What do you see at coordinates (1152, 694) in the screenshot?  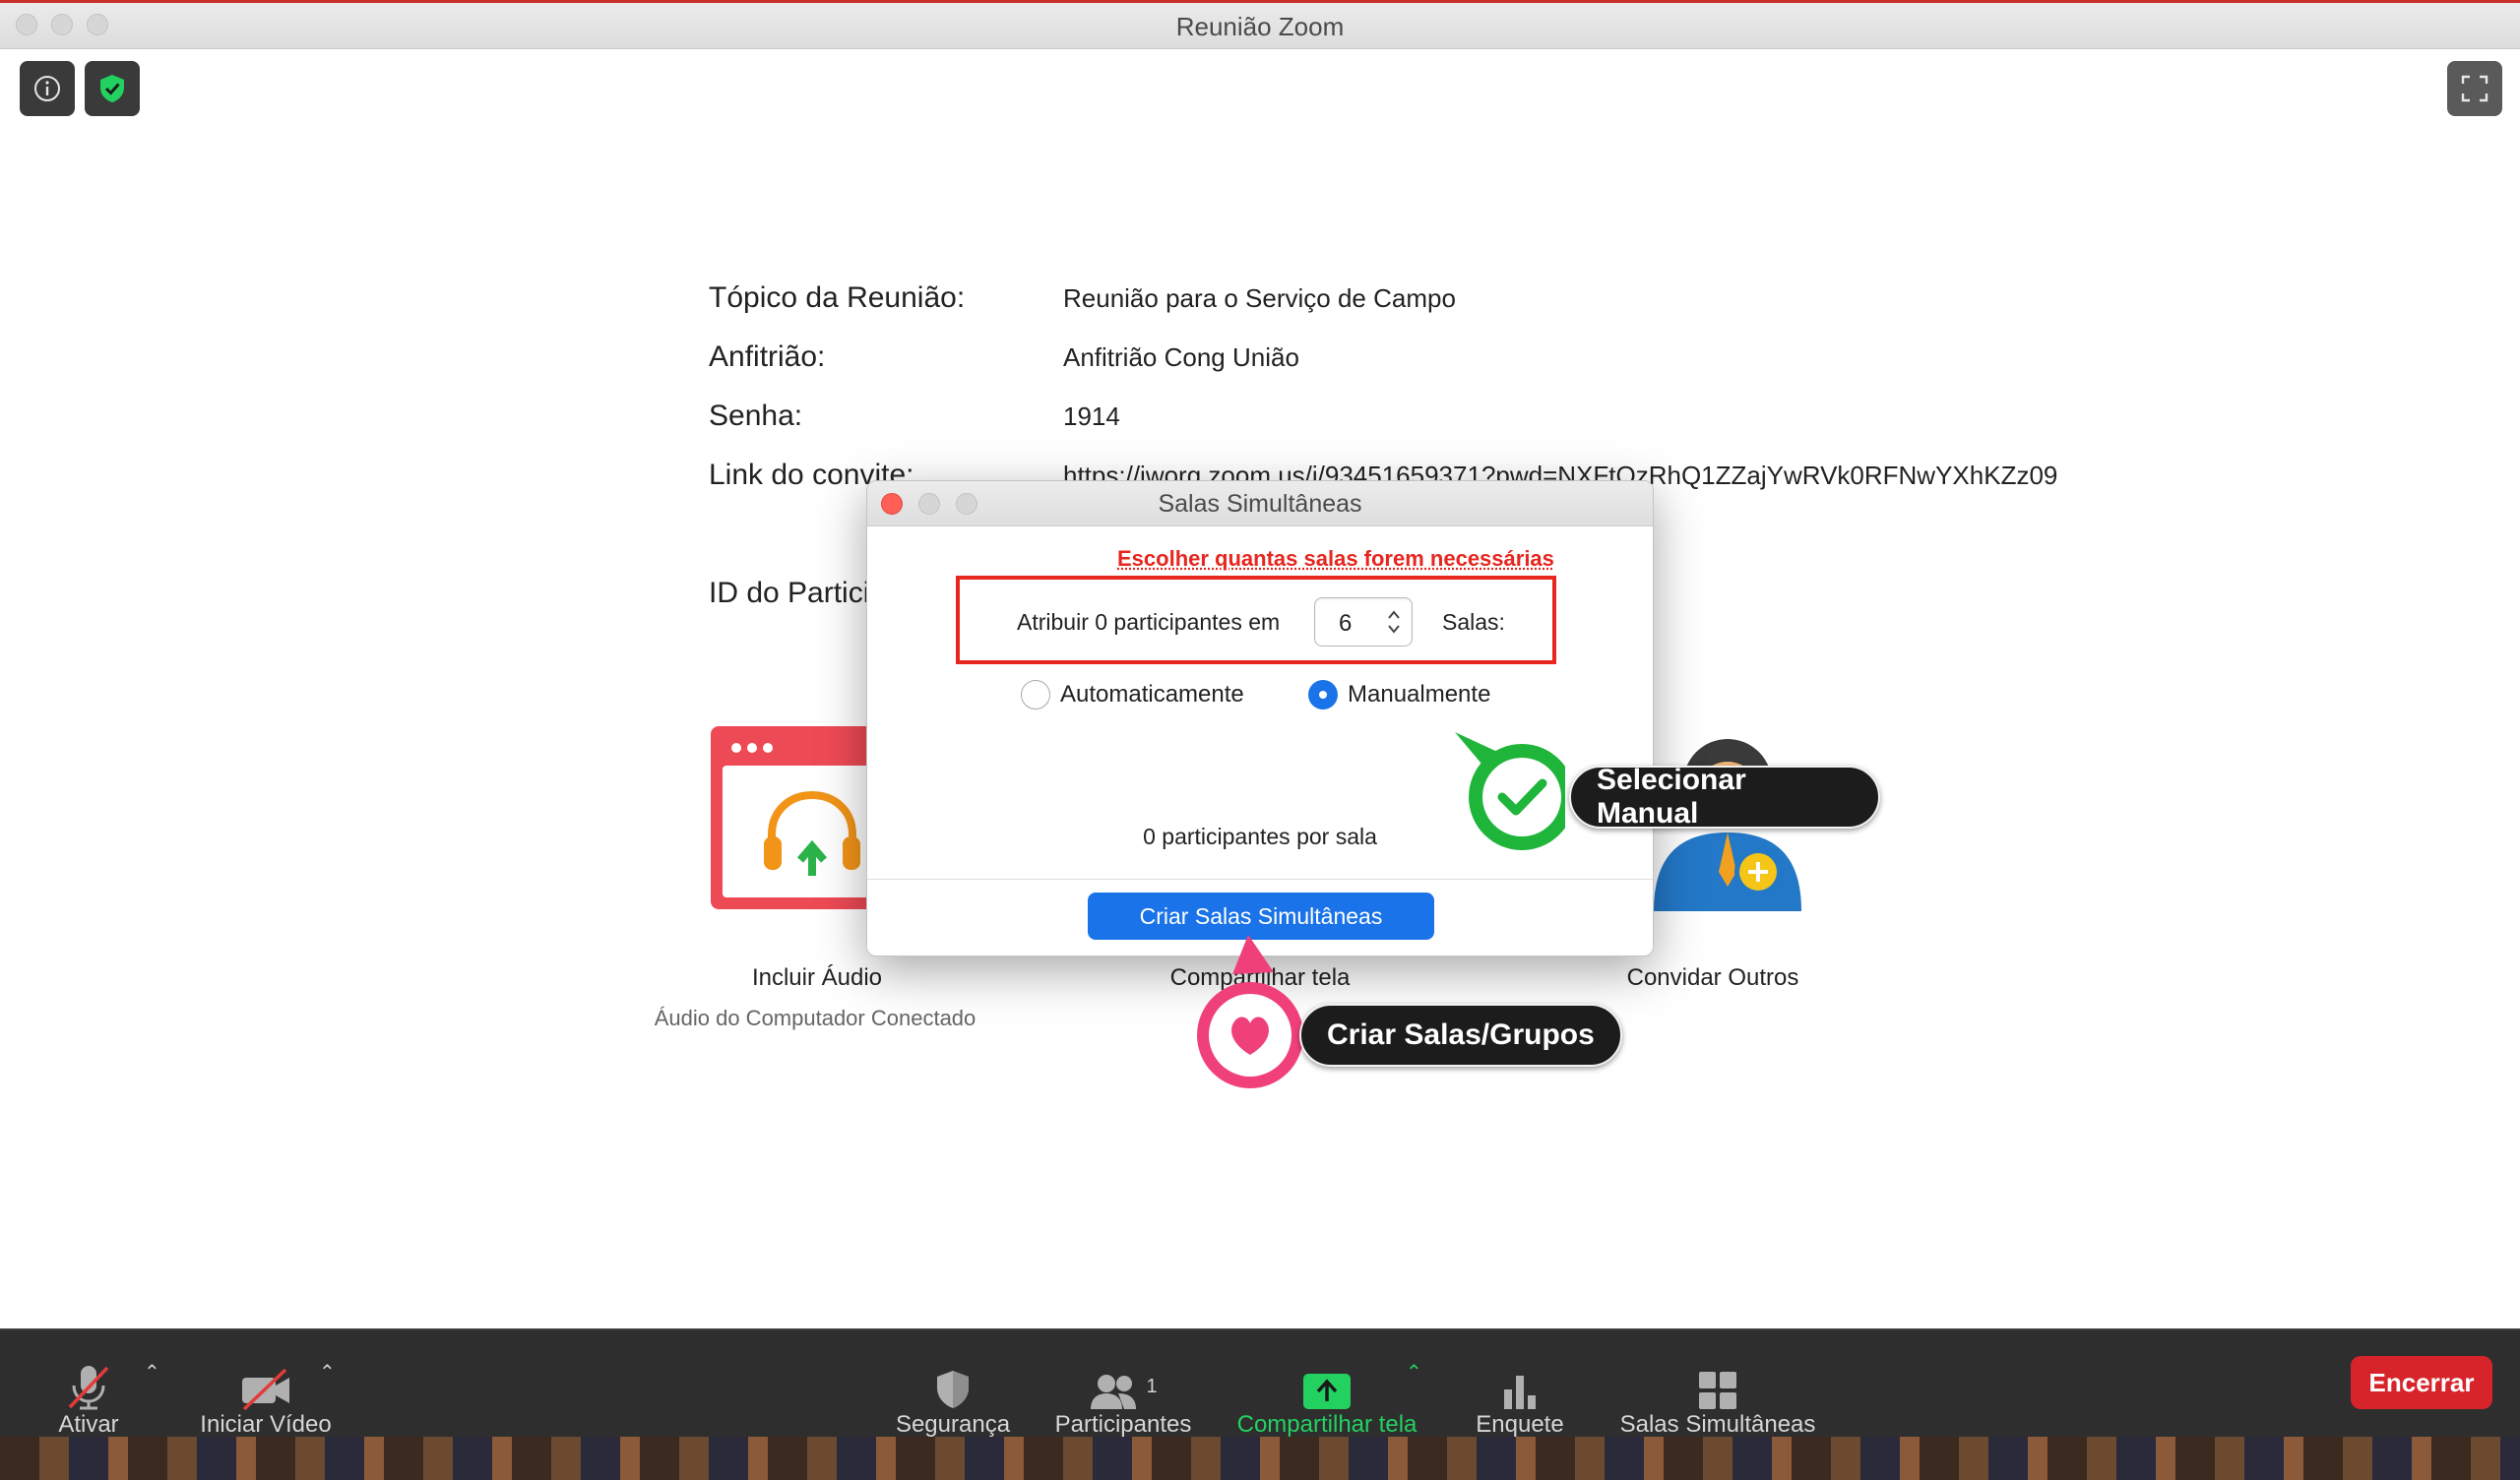 I see `radio-automatic-label: Automaticamente` at bounding box center [1152, 694].